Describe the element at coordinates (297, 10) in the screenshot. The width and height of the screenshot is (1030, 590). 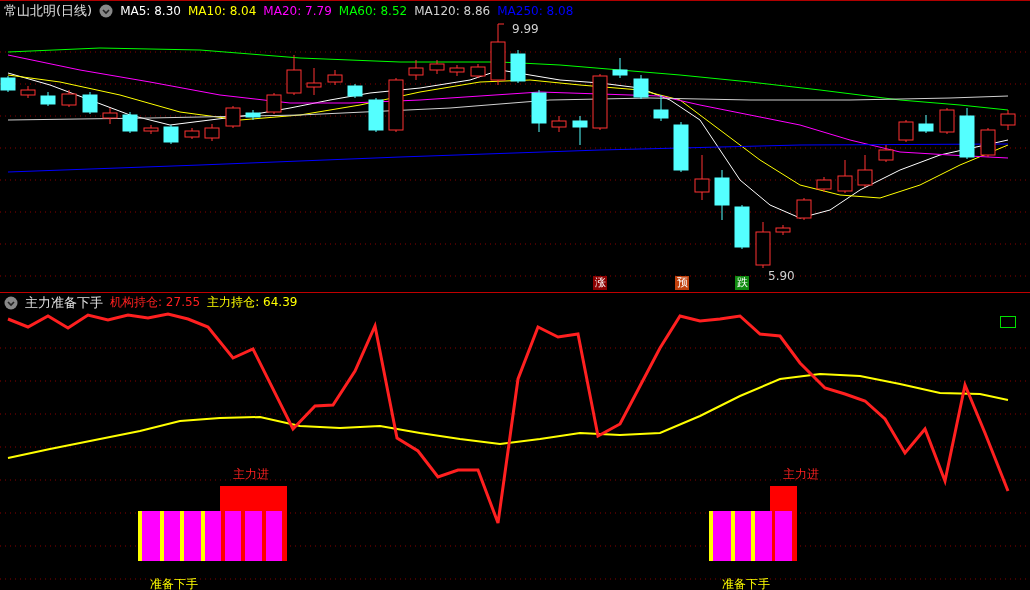
I see `moving-average-label: MA20: 7.79` at that location.